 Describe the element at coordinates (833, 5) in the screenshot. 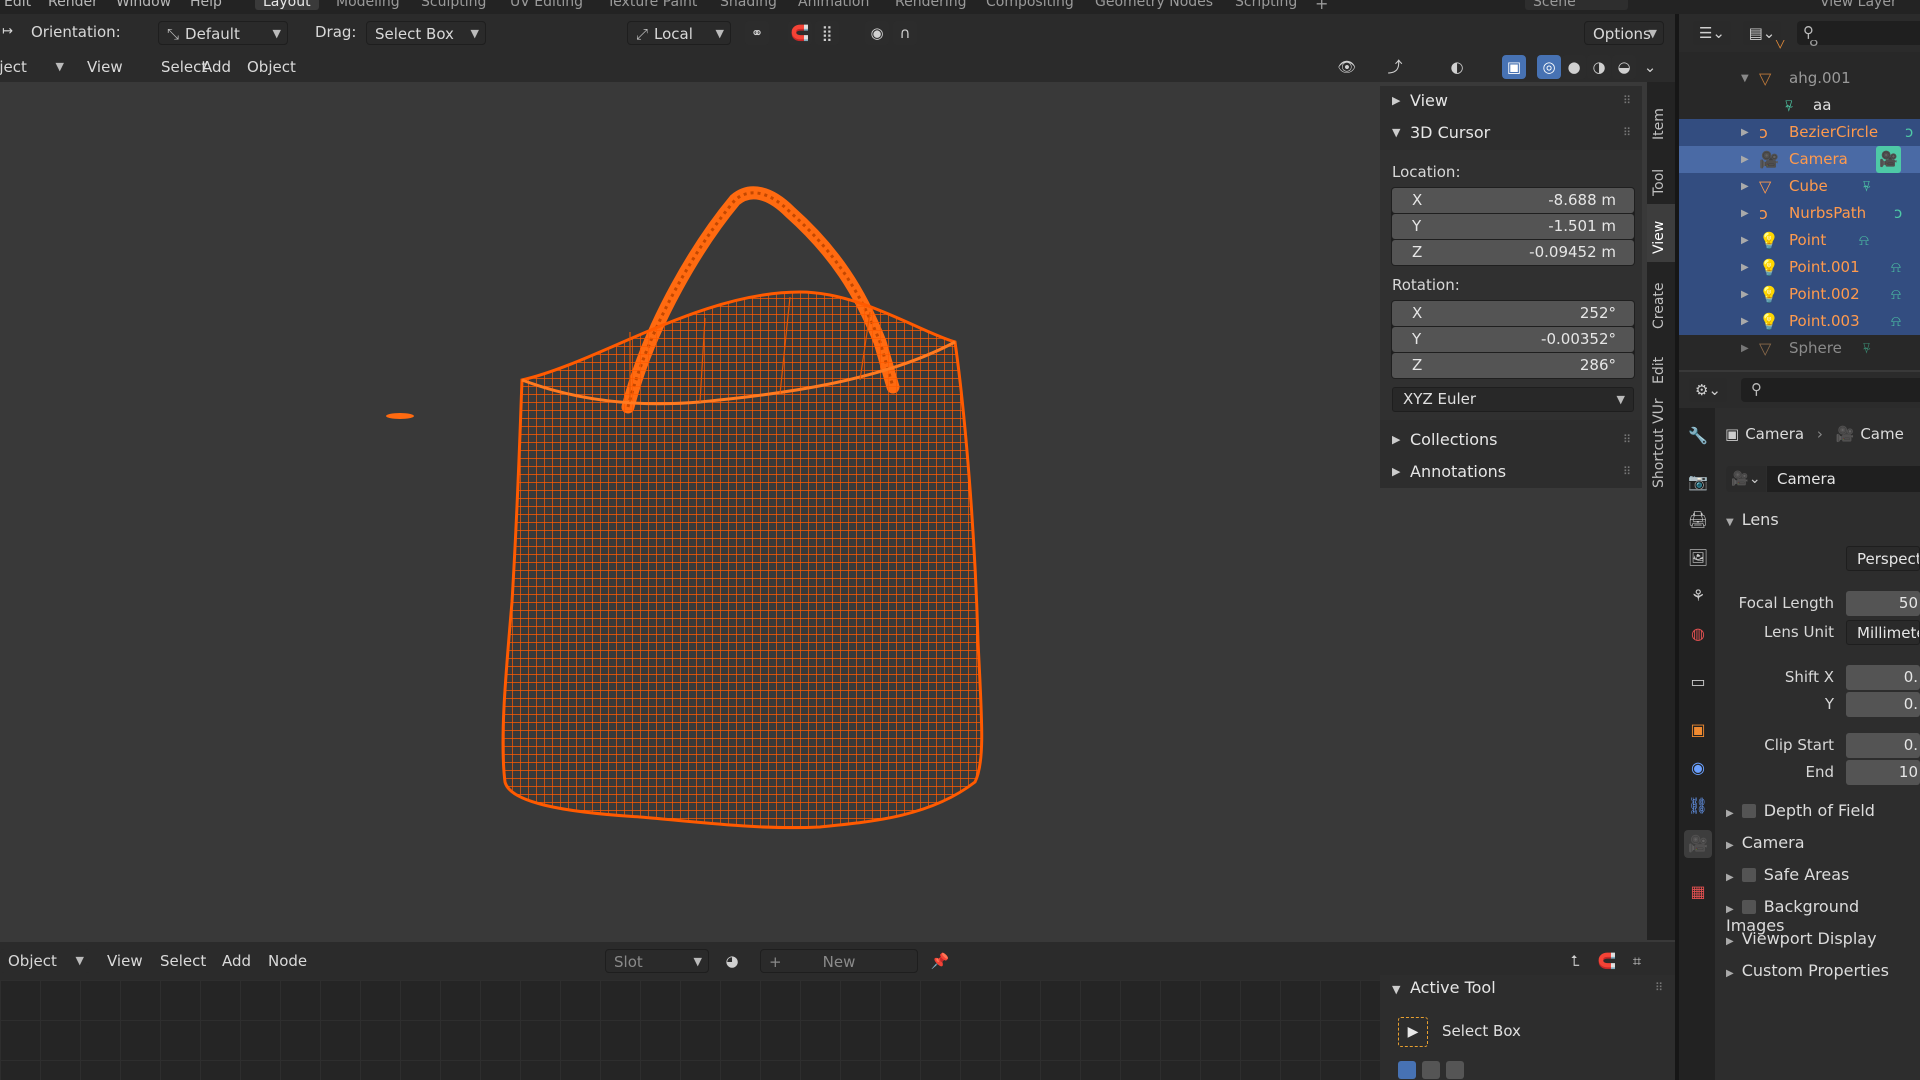

I see `tab-animation: Animation` at that location.